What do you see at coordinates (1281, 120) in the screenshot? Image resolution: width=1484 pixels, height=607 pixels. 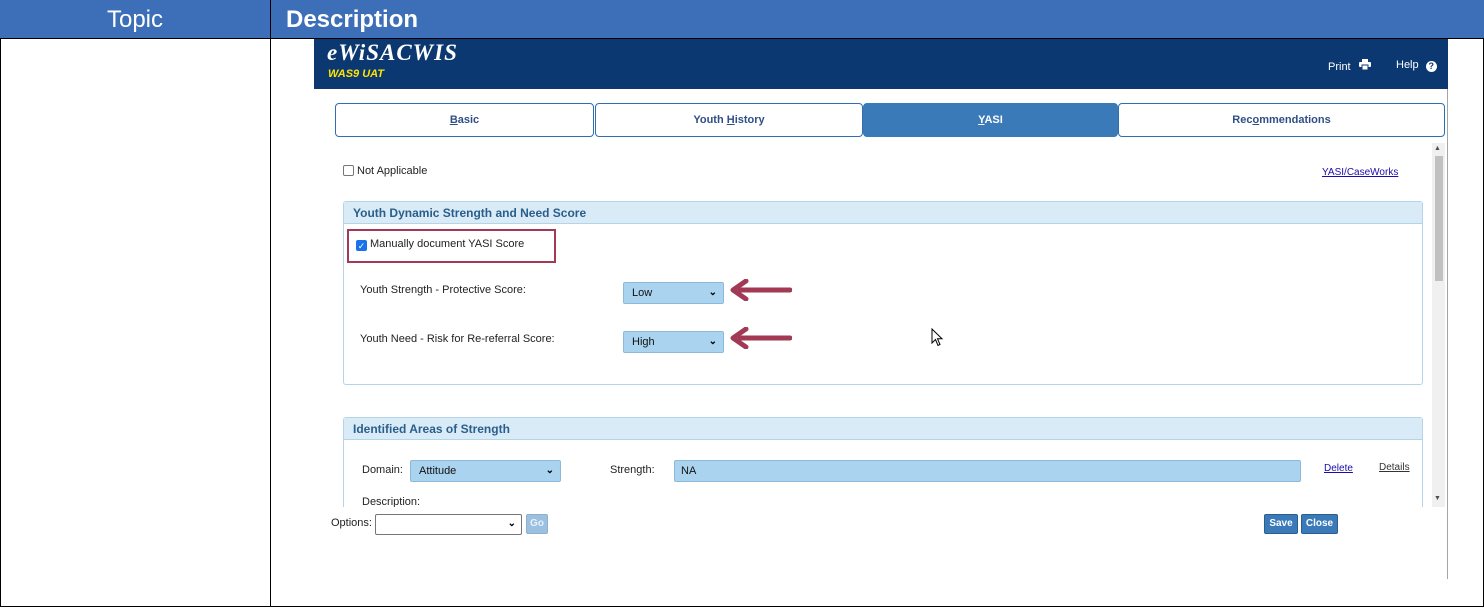 I see `tab-recommendations: Recommendations` at bounding box center [1281, 120].